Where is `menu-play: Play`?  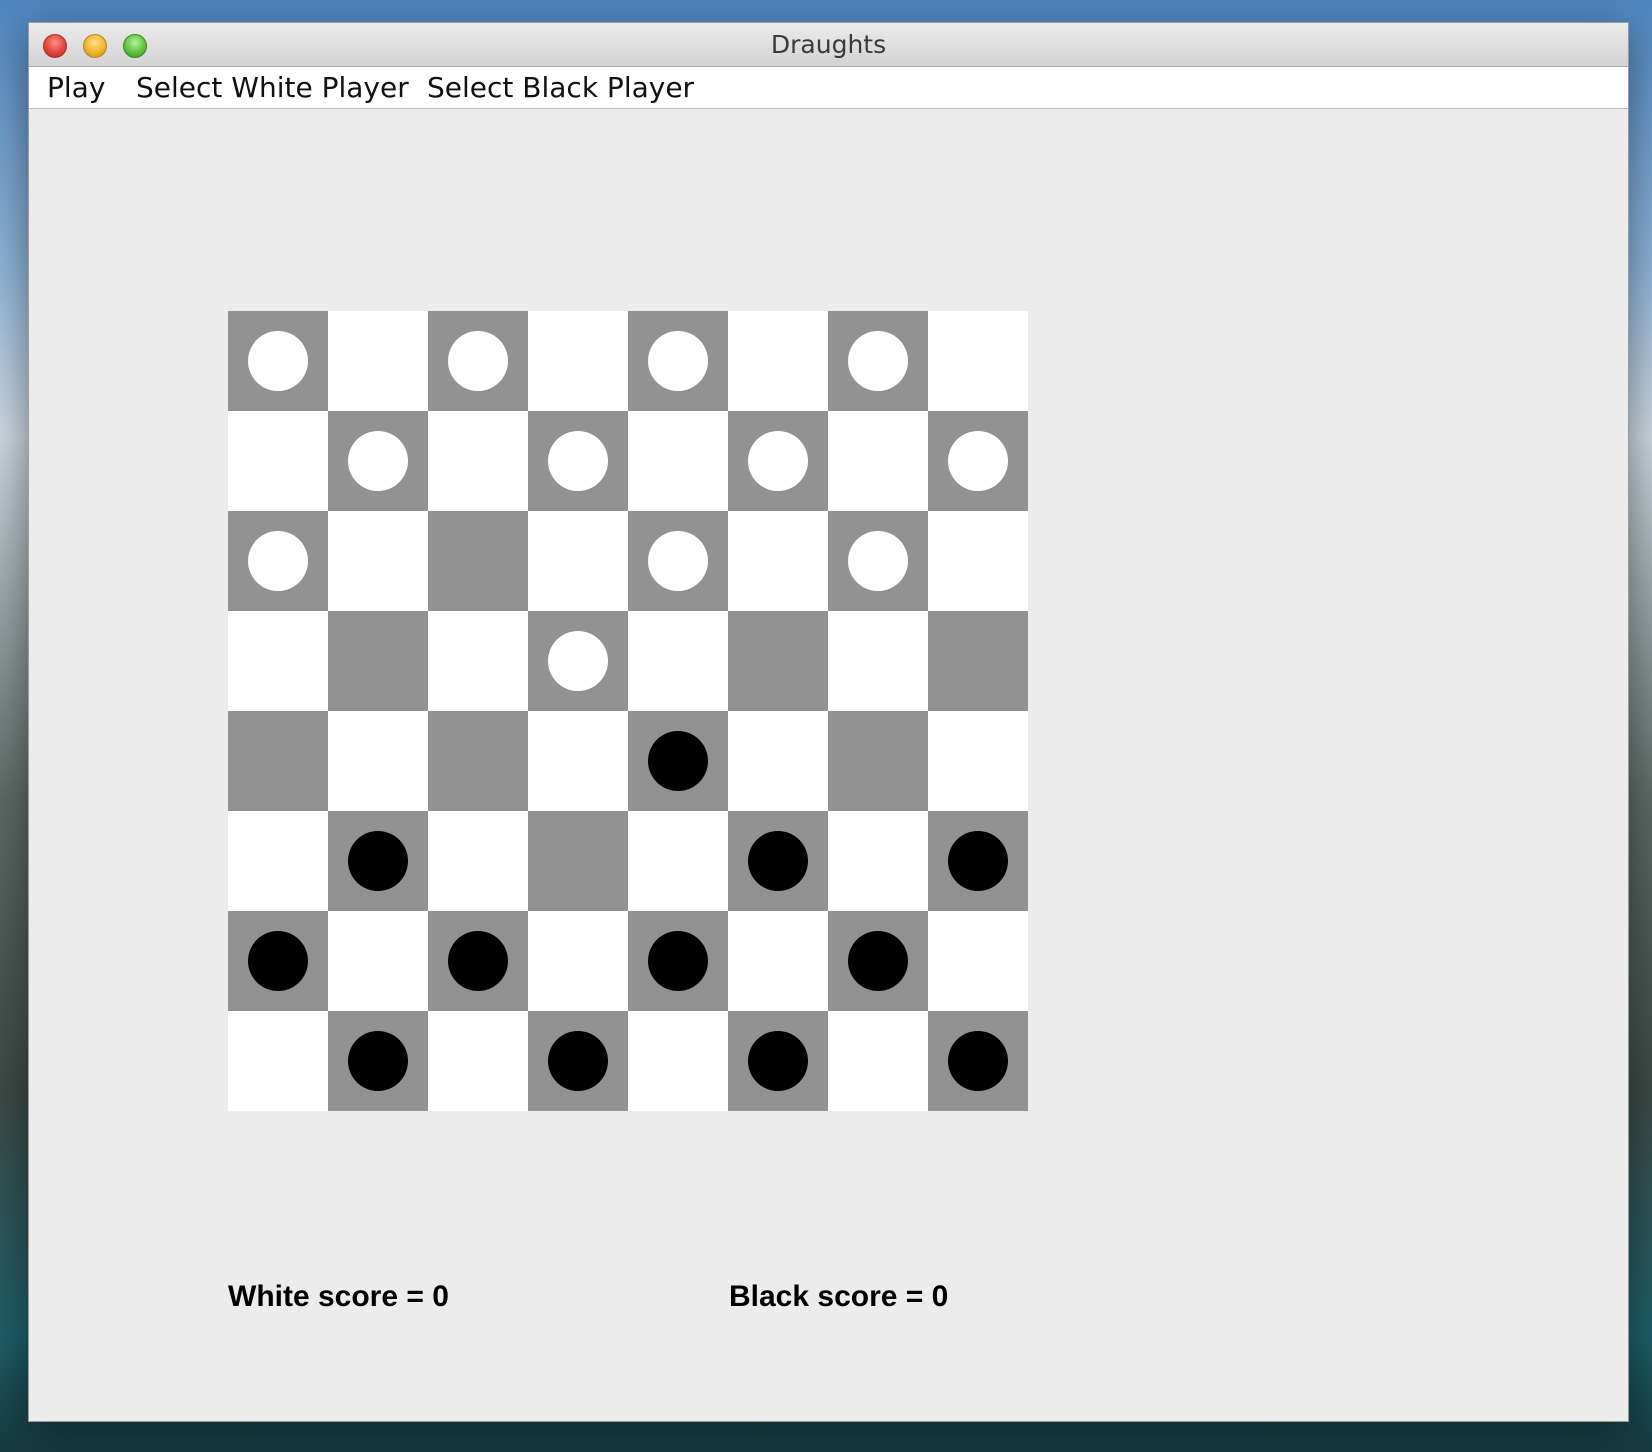 menu-play: Play is located at coordinates (76, 87).